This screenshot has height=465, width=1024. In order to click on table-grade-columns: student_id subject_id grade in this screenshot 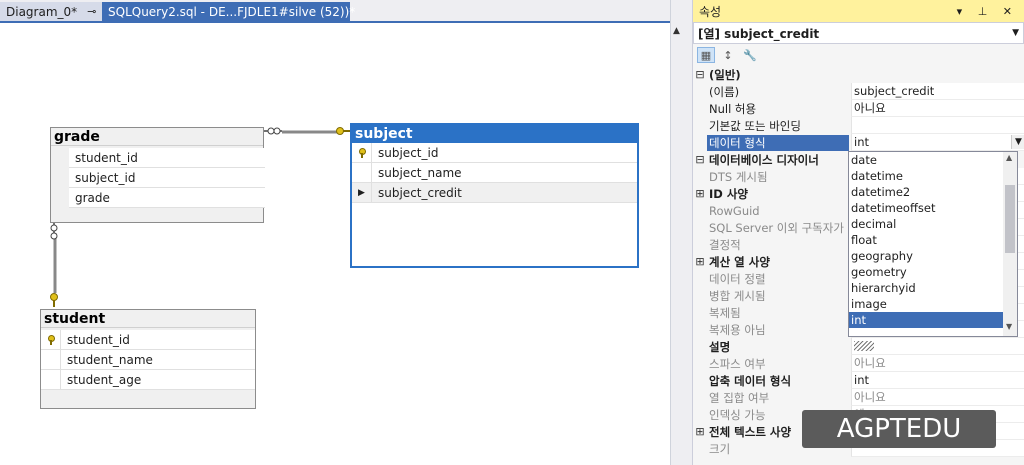, I will do `click(167, 178)`.